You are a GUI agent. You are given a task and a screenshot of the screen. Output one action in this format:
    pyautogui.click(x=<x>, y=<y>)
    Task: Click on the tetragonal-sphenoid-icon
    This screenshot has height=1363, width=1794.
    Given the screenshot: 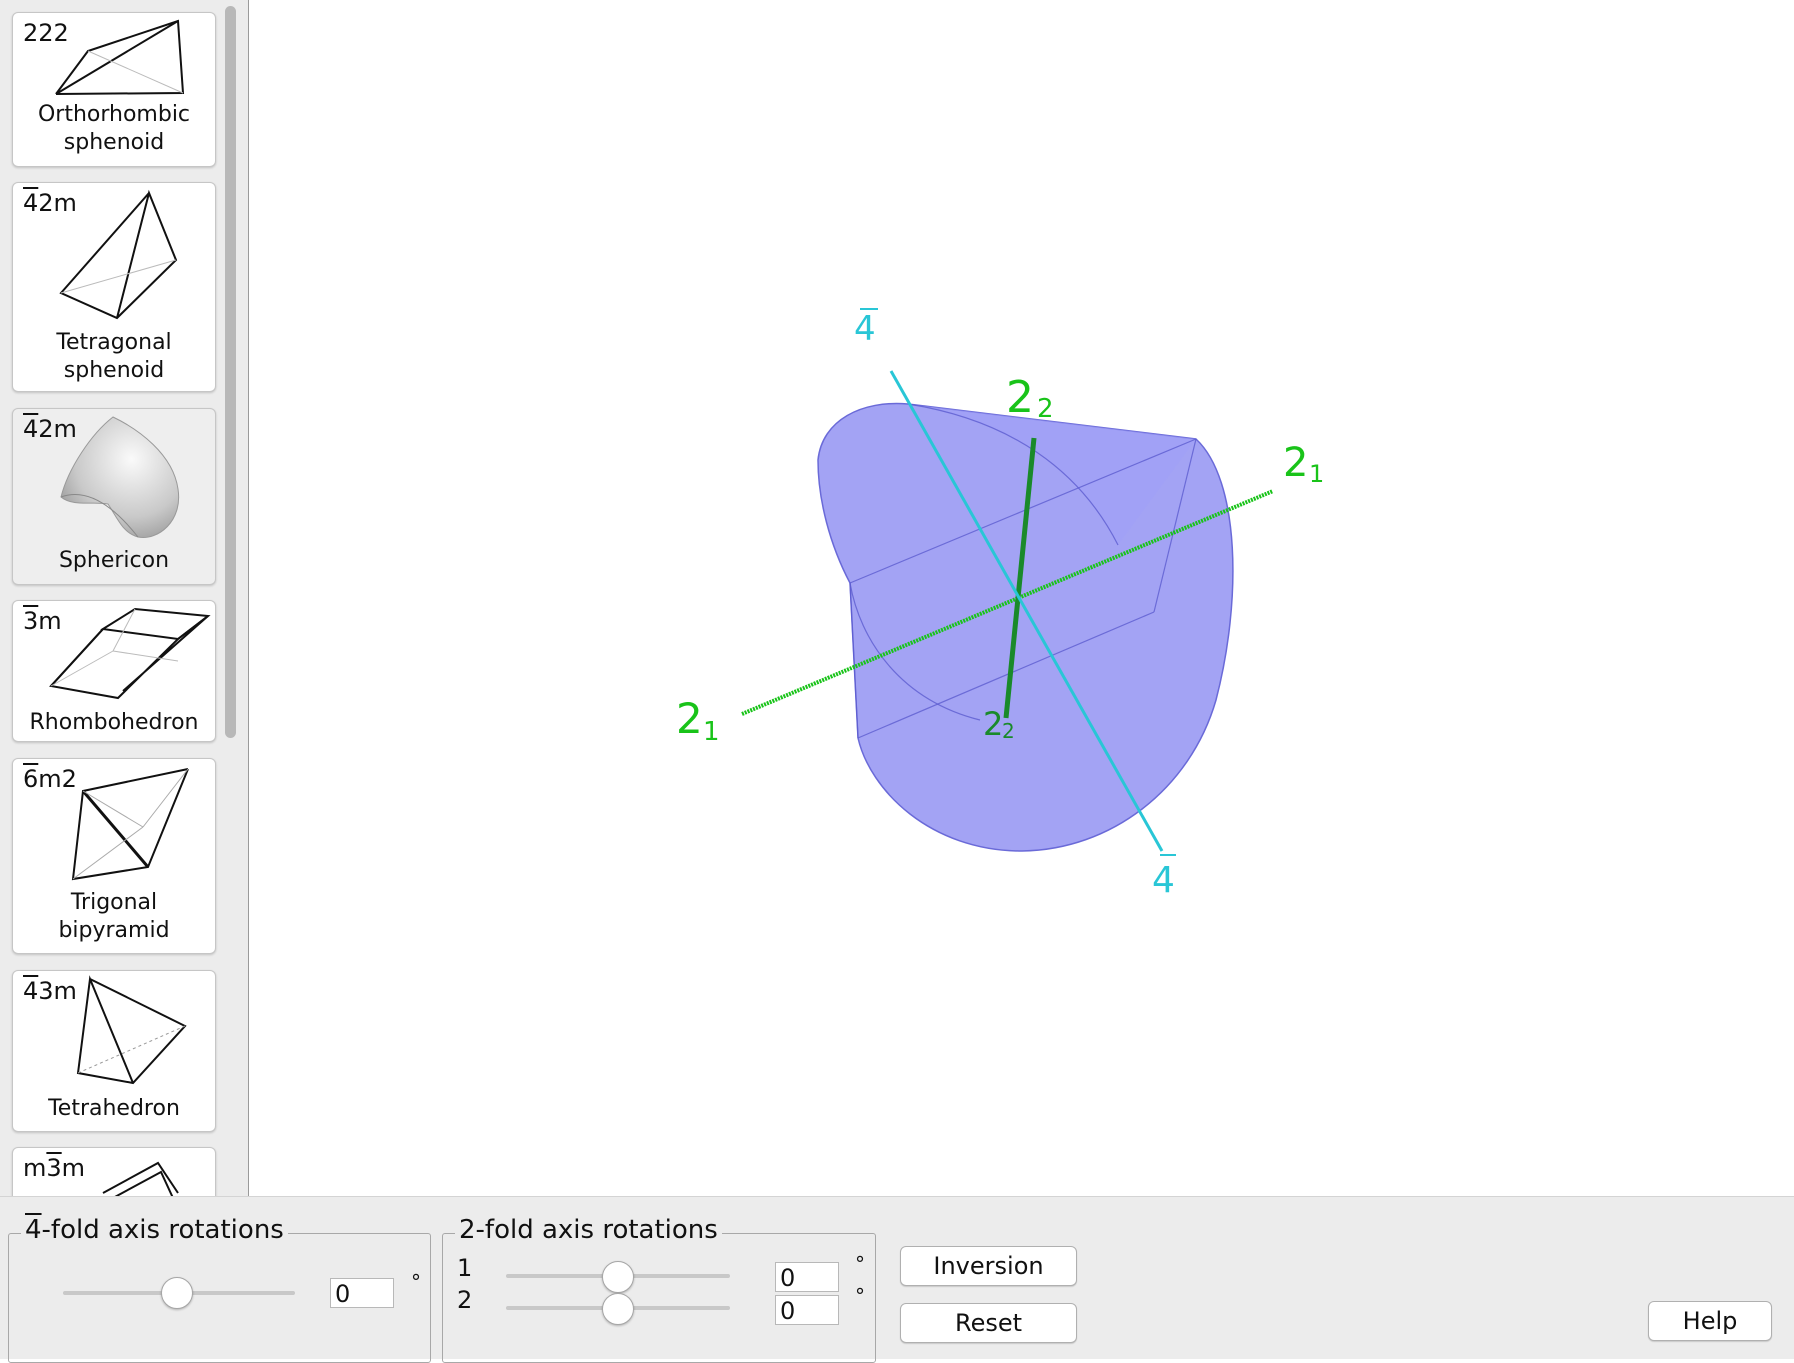 What is the action you would take?
    pyautogui.click(x=118, y=254)
    